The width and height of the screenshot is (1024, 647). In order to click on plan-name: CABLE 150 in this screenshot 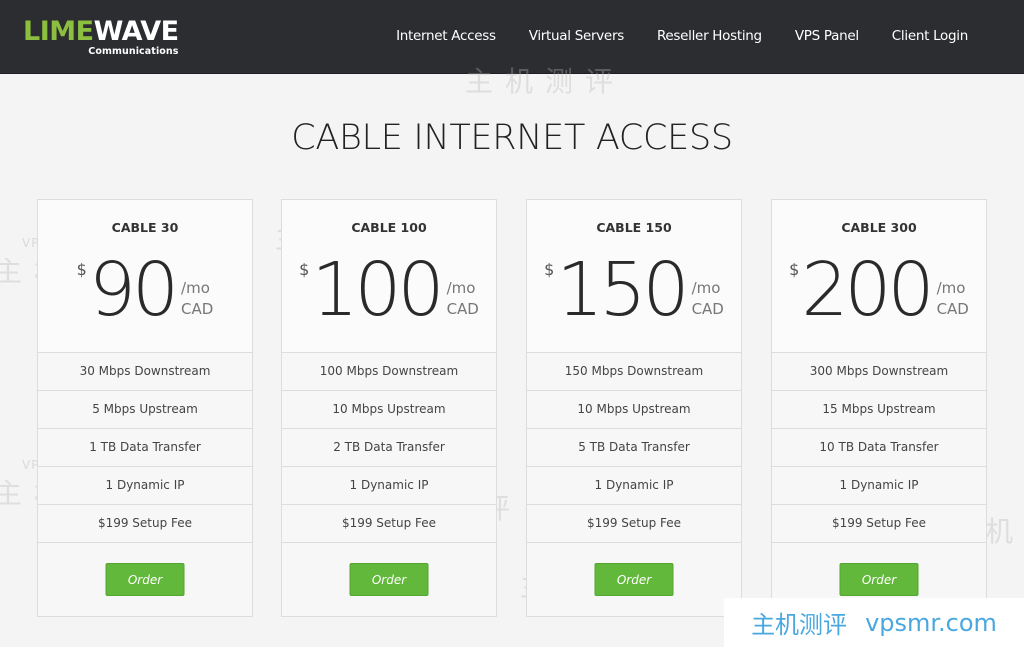, I will do `click(634, 227)`.